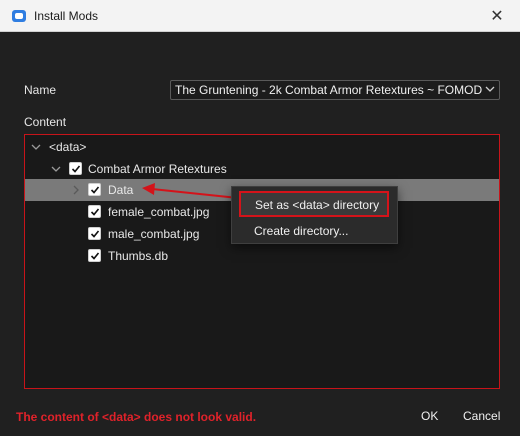  I want to click on name-label: Name, so click(40, 90).